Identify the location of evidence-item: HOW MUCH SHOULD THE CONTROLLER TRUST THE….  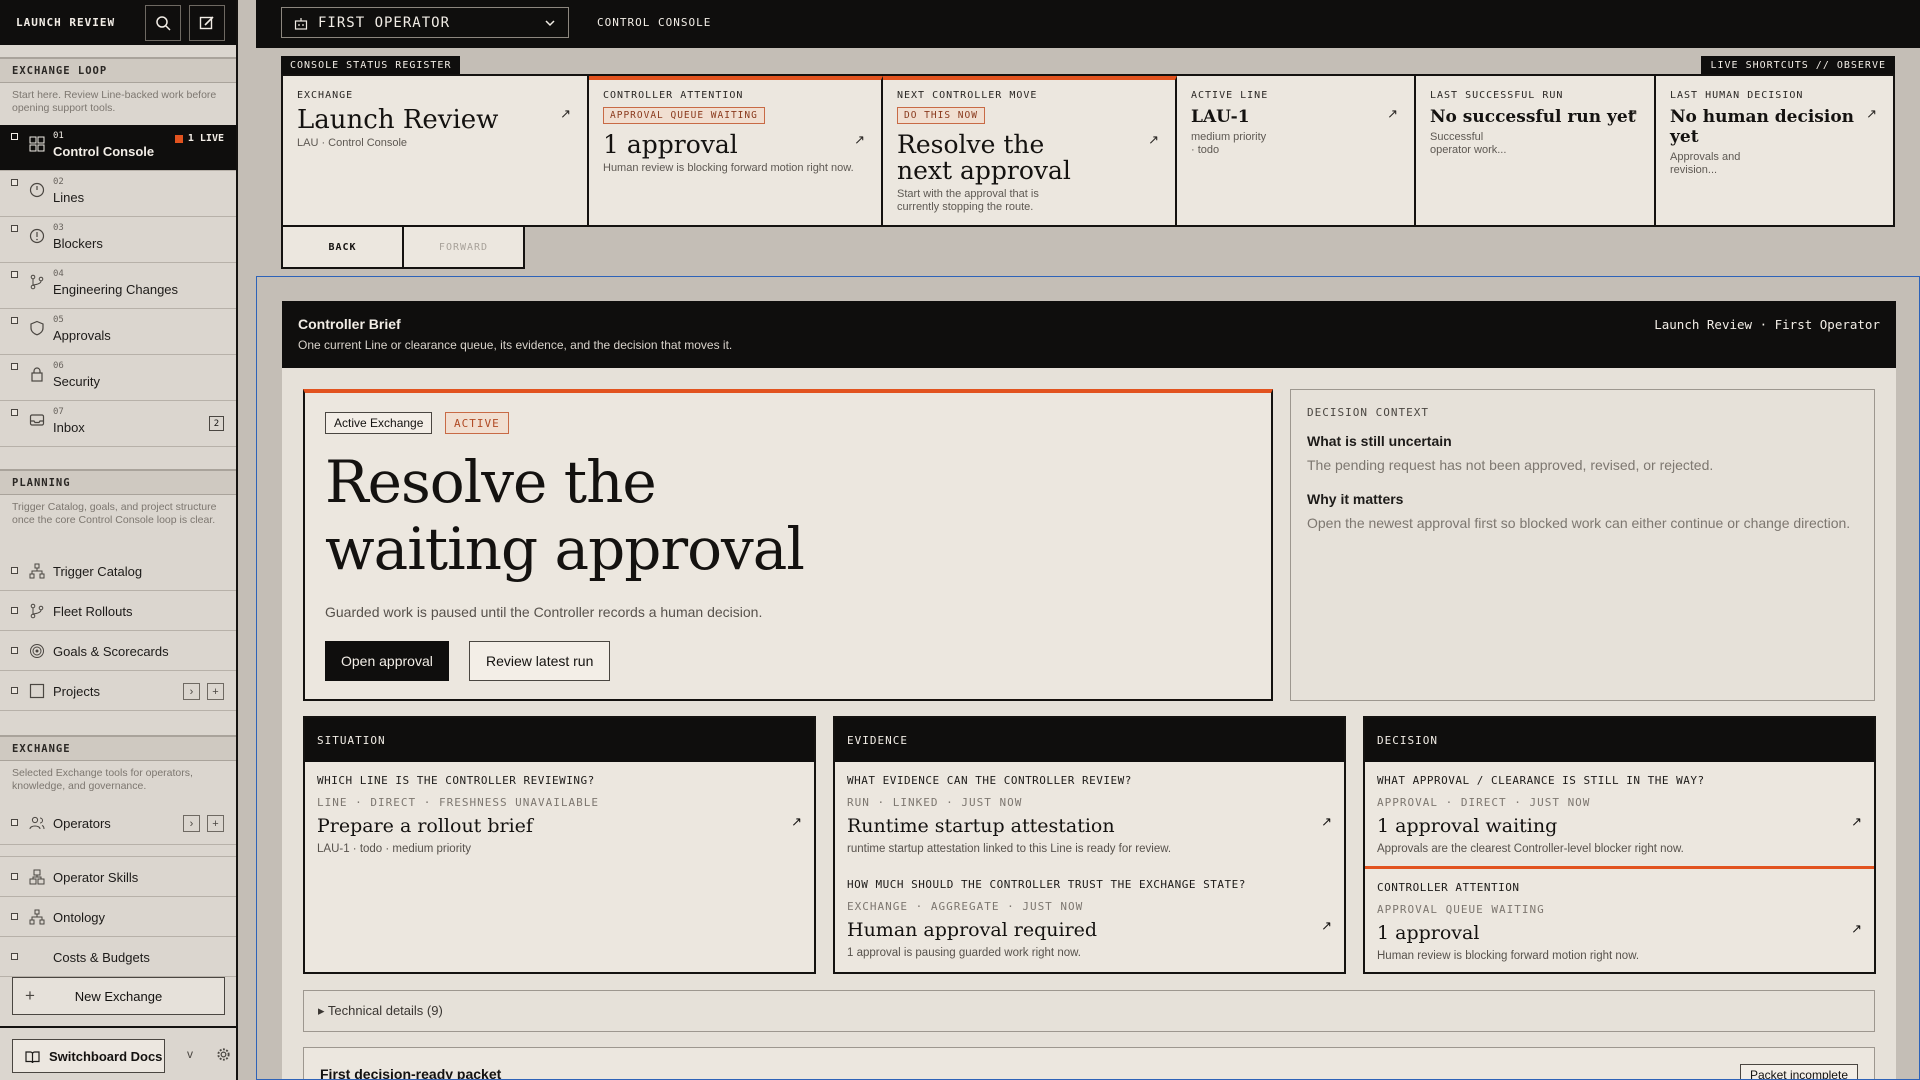
(1089, 918).